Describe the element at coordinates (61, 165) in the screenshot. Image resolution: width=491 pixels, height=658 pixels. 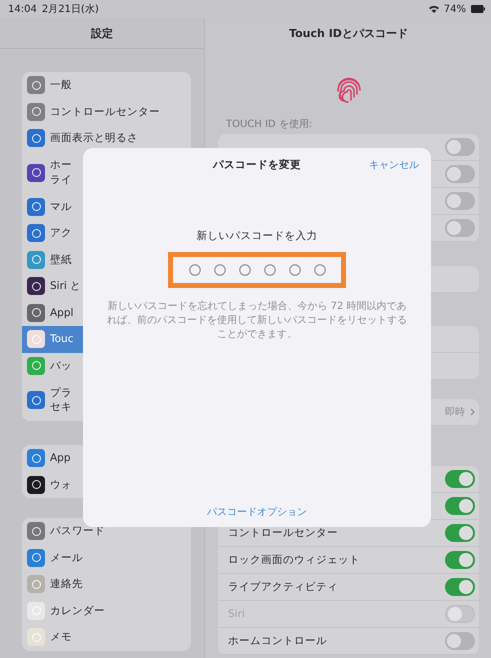
I see `item-label-line: ホー` at that location.